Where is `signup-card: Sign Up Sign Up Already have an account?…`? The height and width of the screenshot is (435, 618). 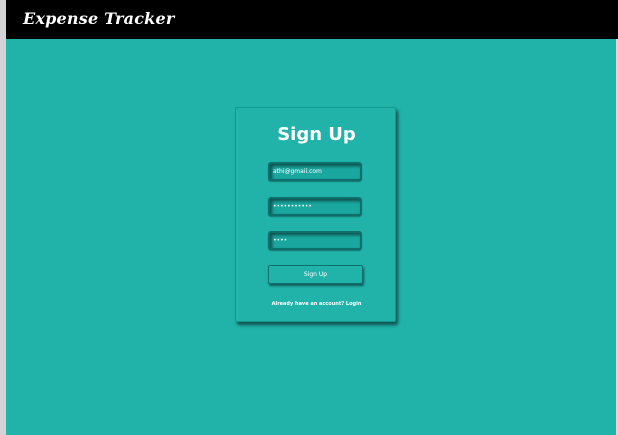
signup-card: Sign Up Sign Up Already have an account?… is located at coordinates (315, 214).